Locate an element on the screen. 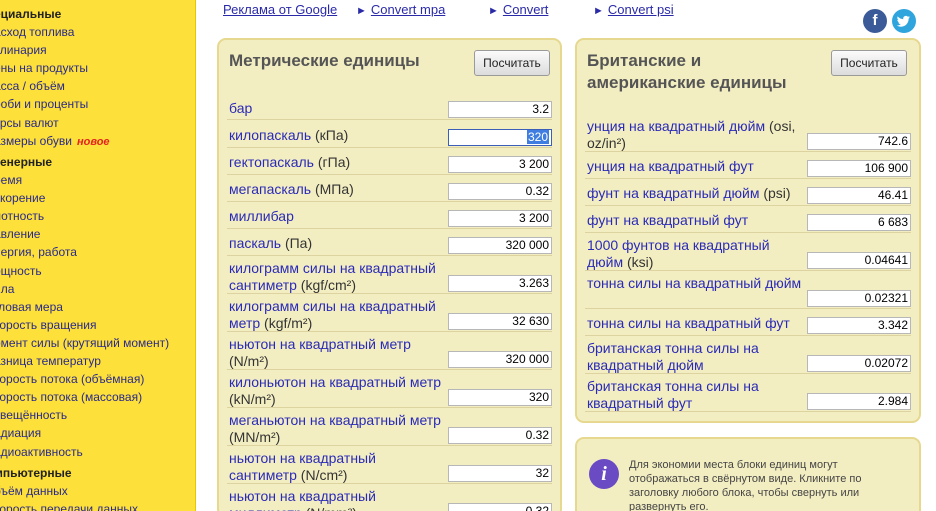  metric-unit-row: килопаскаль (кПа) 320 is located at coordinates (389, 135).